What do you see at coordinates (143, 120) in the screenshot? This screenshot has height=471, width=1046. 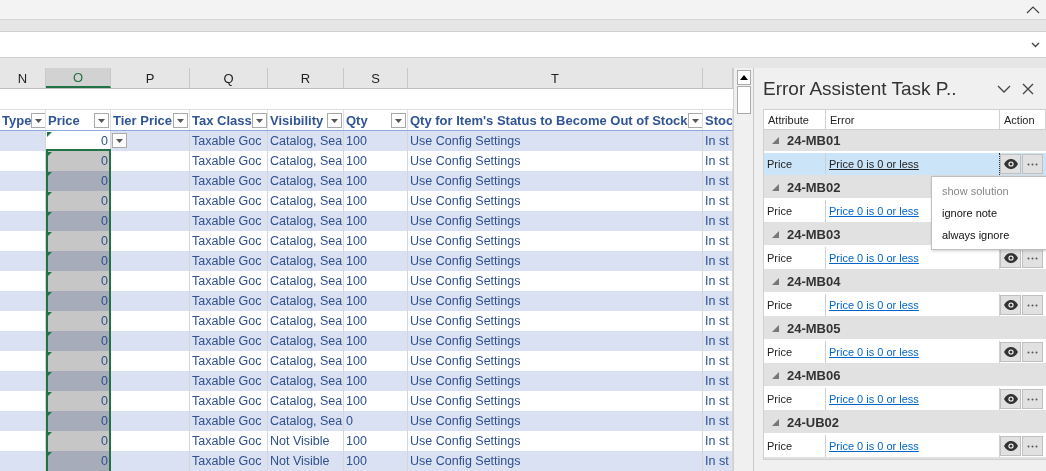 I see `column-header: Tier Price` at bounding box center [143, 120].